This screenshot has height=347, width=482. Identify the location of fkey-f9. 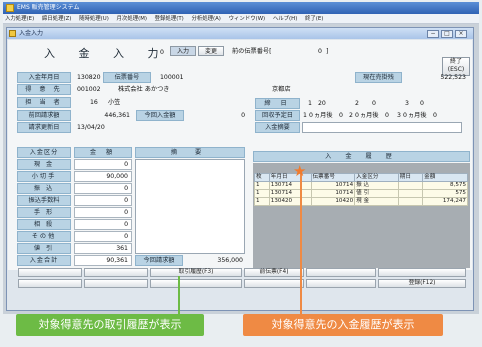
(196, 283).